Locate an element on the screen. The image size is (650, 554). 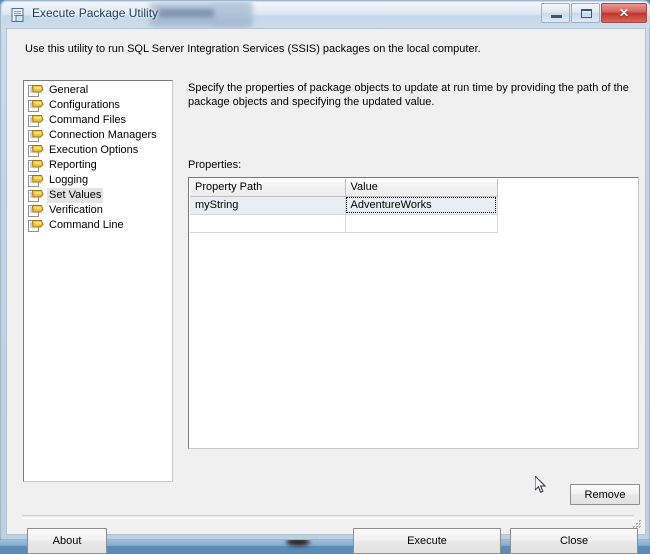
glass-reflection-secondary is located at coordinates (232, 14).